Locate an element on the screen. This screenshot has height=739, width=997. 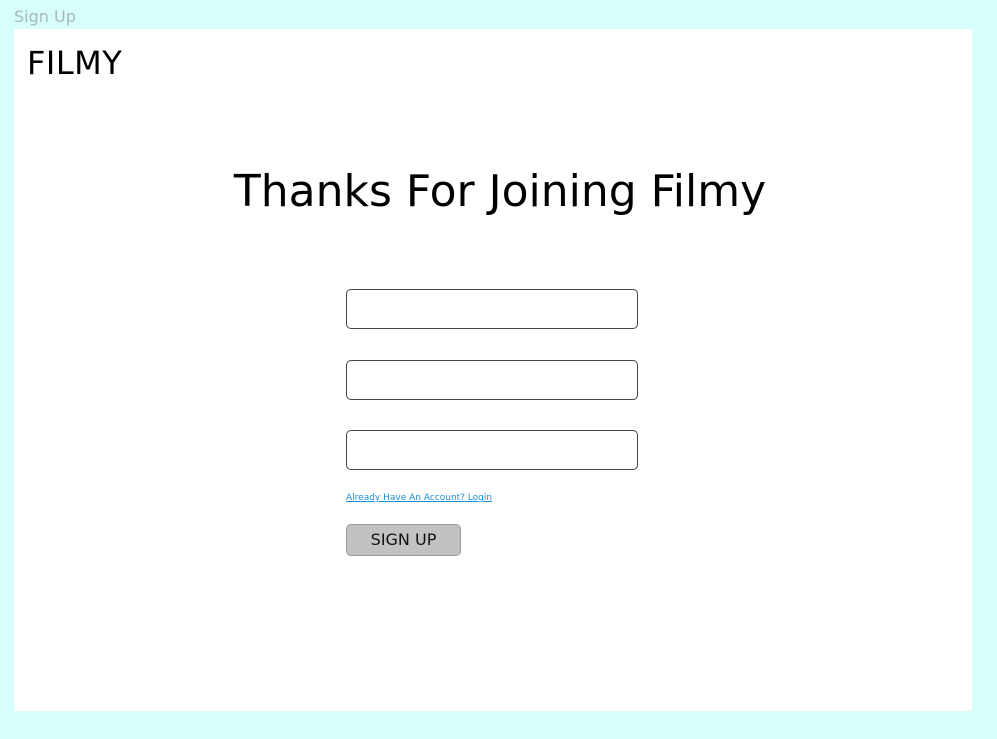
signup-button: SIGN UP is located at coordinates (403, 540).